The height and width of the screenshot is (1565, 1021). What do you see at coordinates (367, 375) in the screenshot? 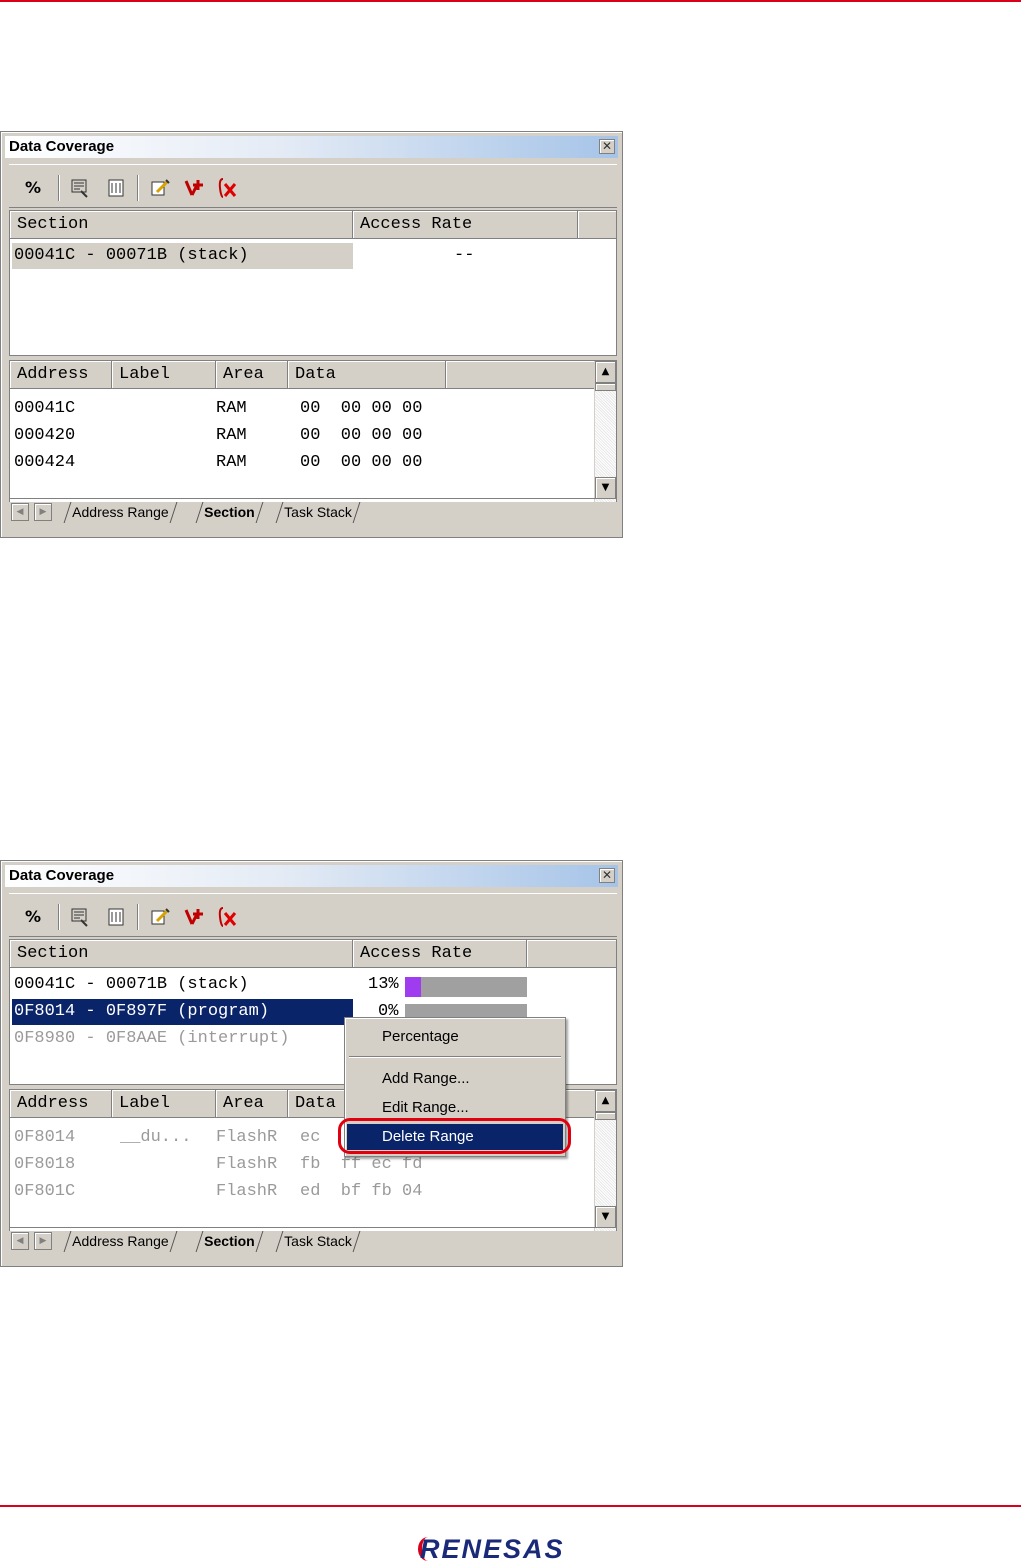
I see `data-column-header: Data` at bounding box center [367, 375].